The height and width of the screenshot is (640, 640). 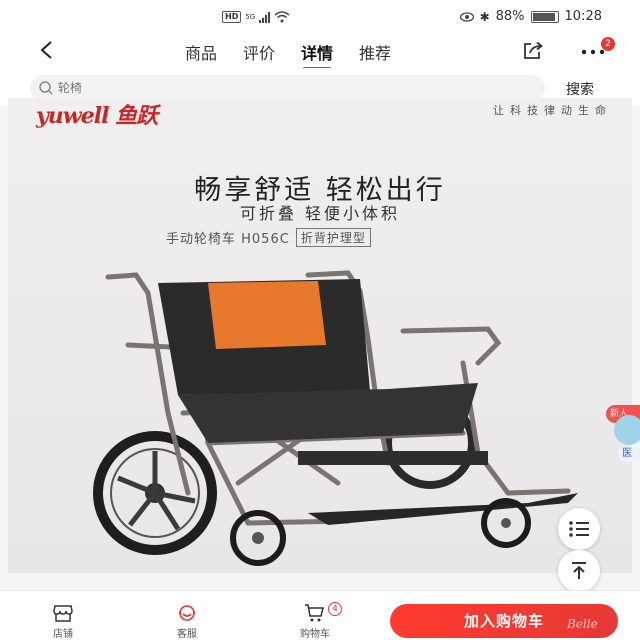 I want to click on catalog-button, so click(x=579, y=529).